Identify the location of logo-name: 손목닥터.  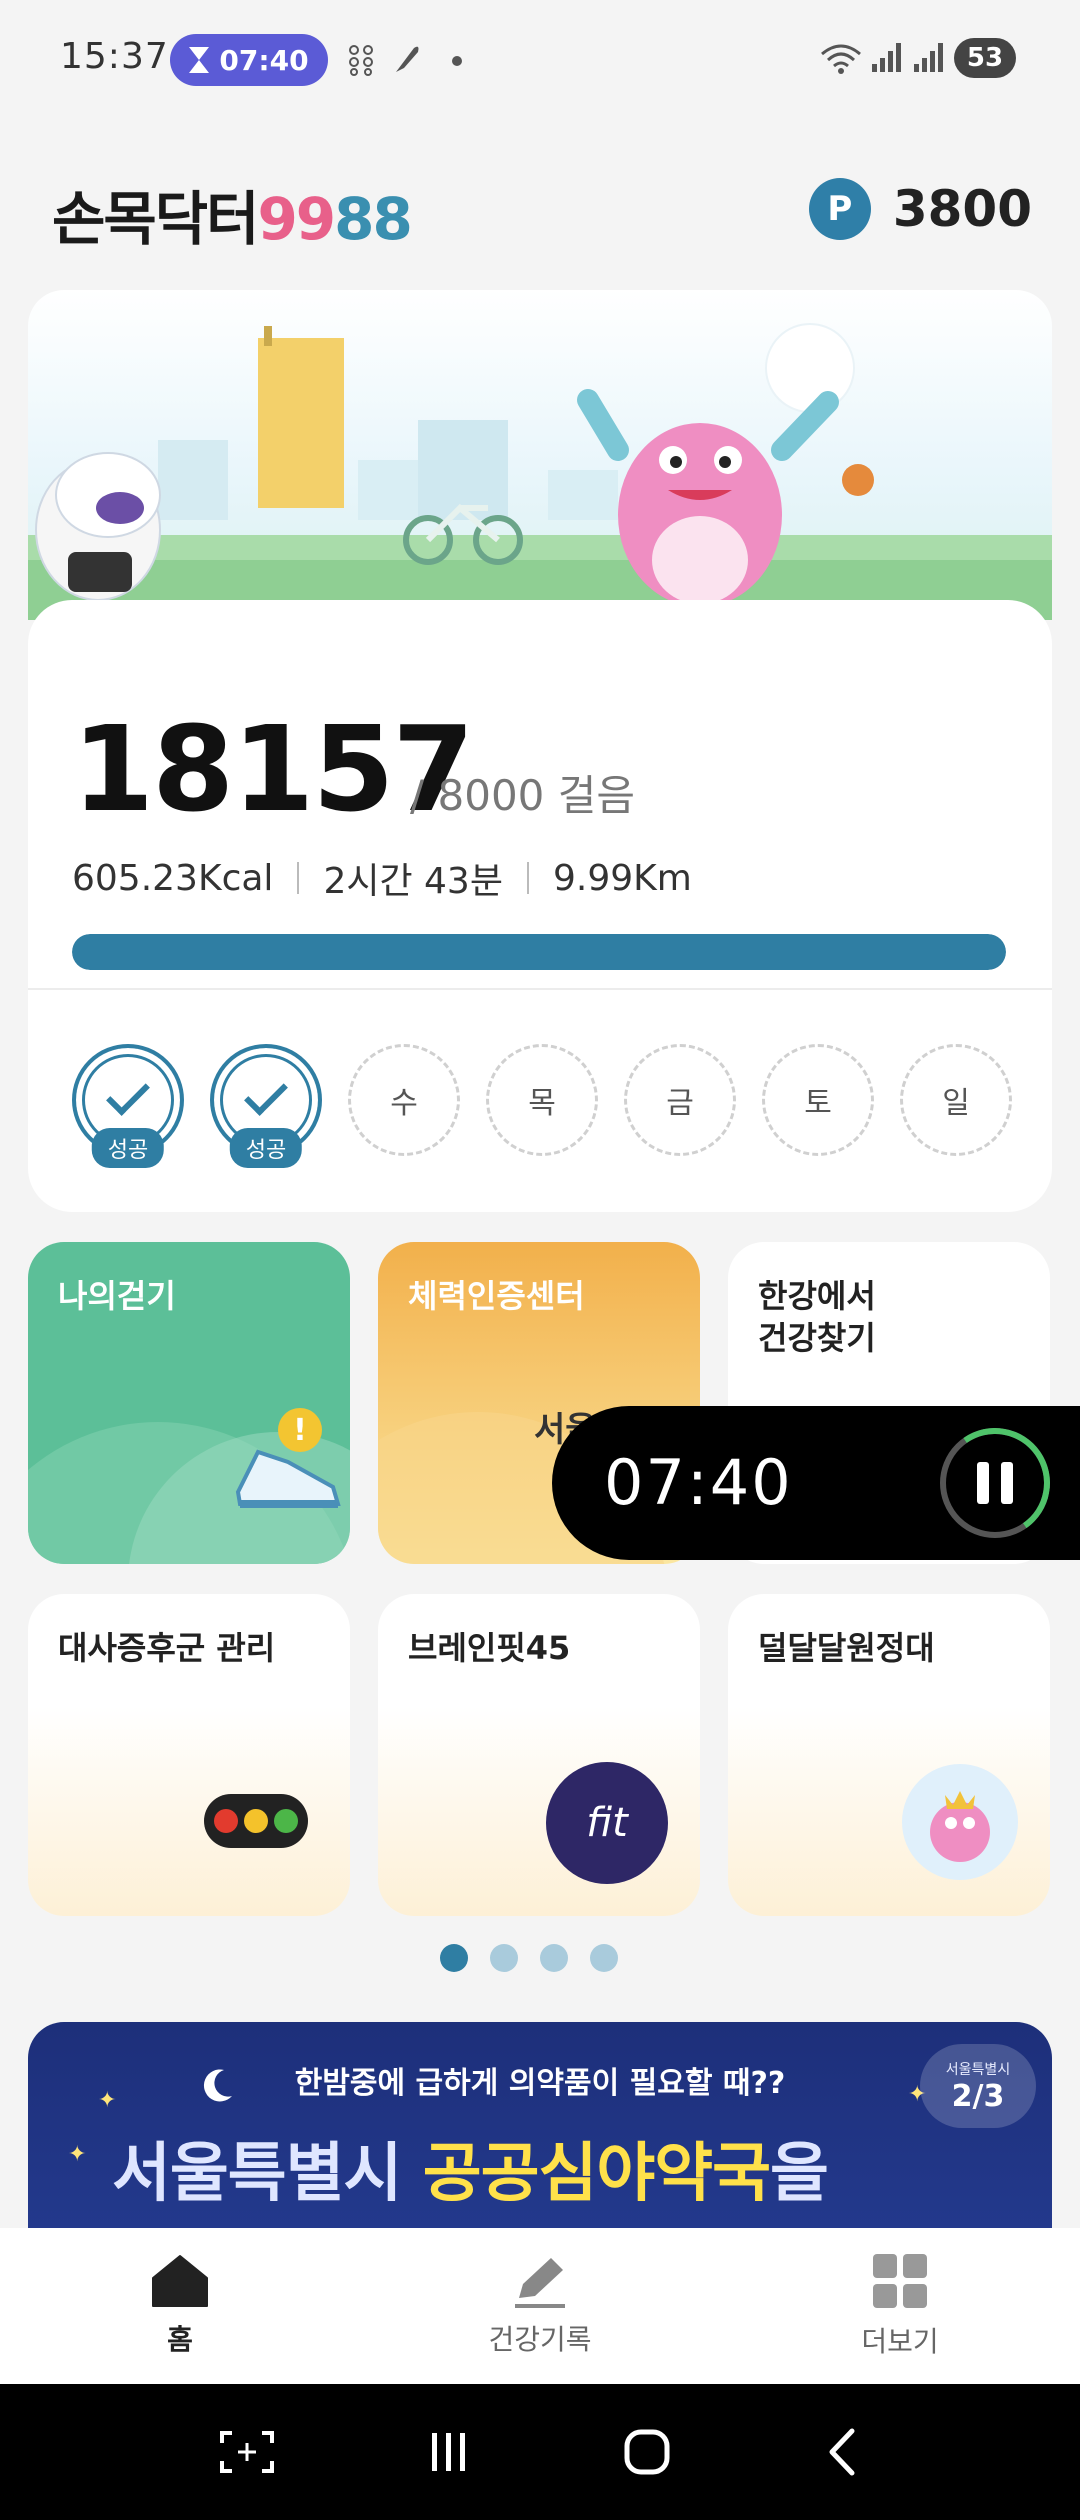
(155, 219).